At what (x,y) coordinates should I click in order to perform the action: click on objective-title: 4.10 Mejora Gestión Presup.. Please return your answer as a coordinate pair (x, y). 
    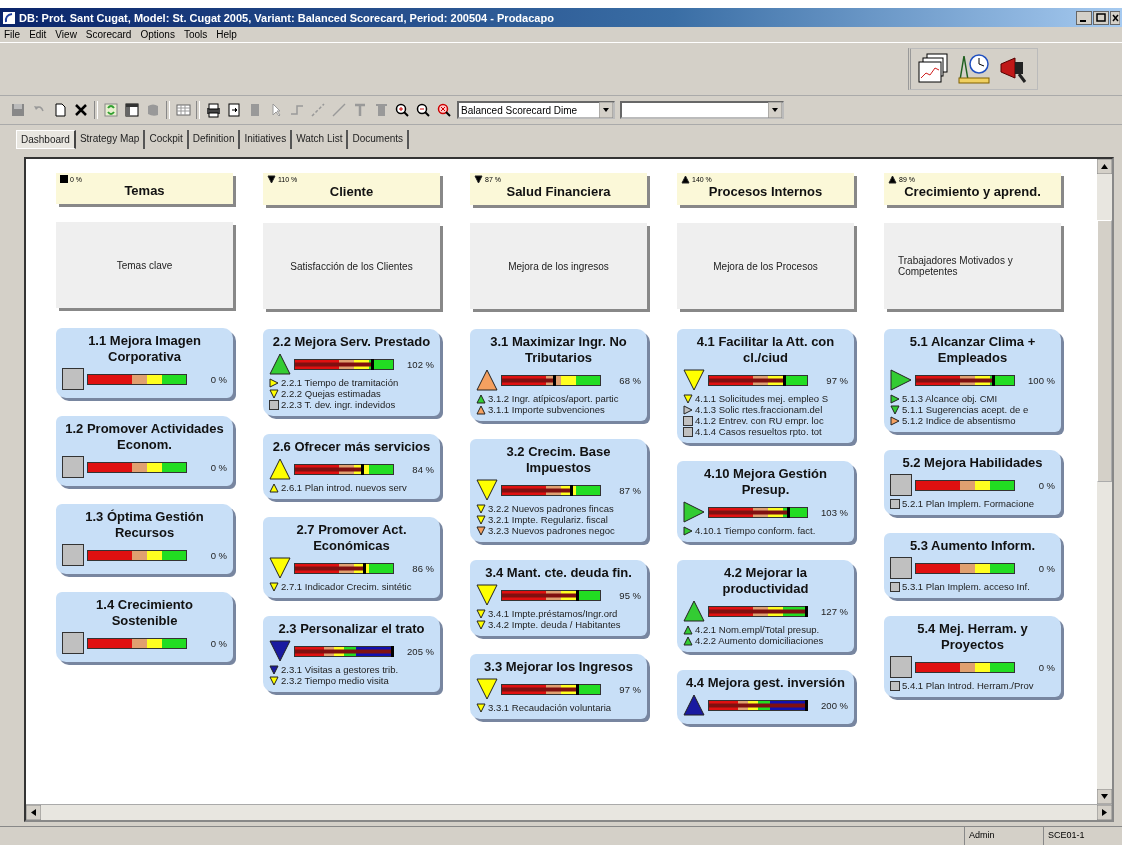
    Looking at the image, I should click on (765, 482).